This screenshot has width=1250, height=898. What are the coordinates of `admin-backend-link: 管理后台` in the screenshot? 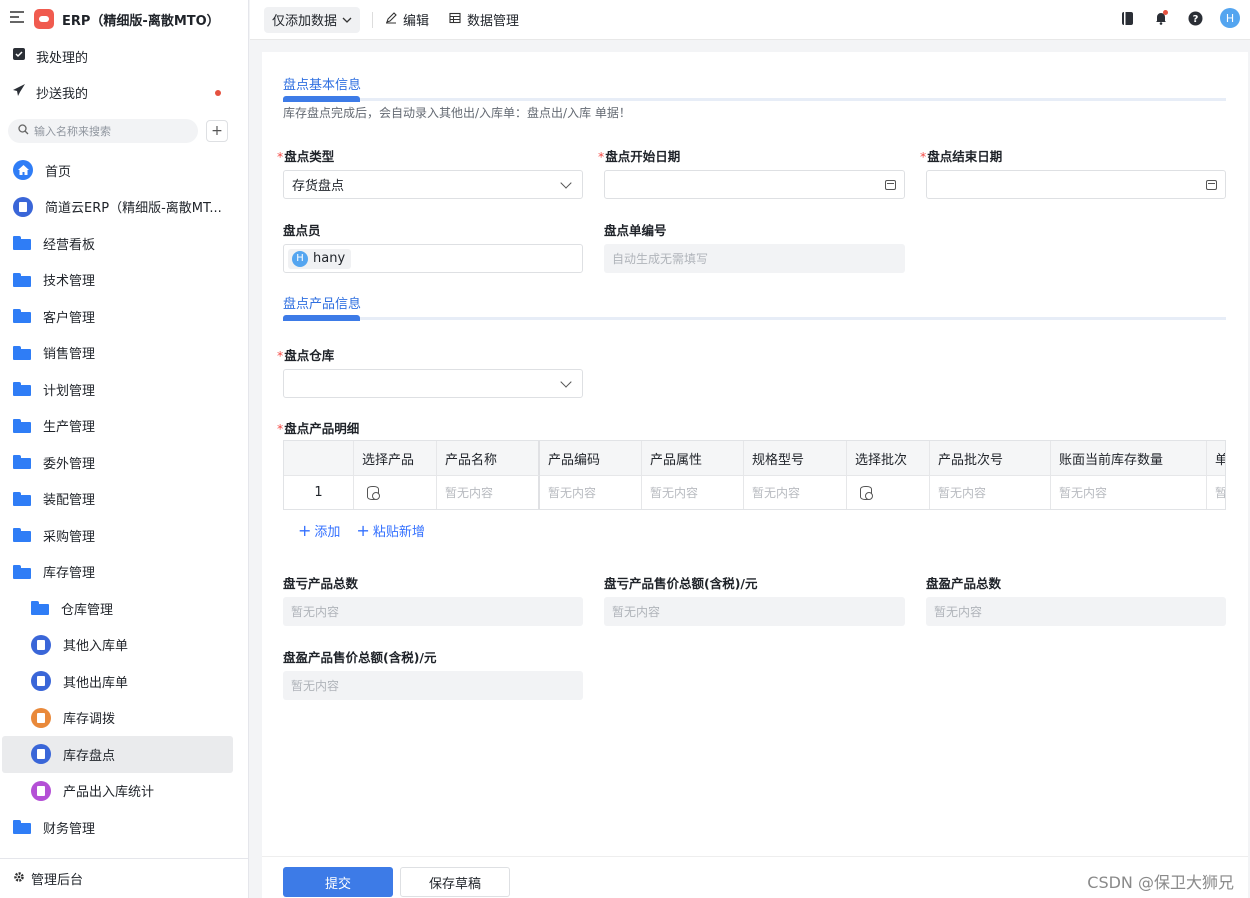 It's located at (124, 878).